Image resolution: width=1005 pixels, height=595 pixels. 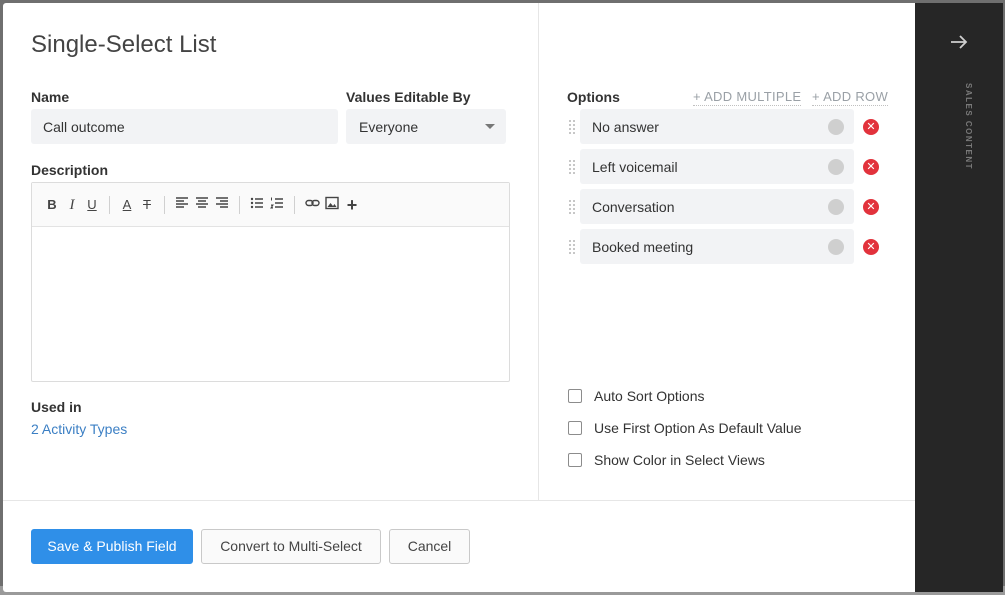 What do you see at coordinates (959, 42) in the screenshot?
I see `arrow-right-icon` at bounding box center [959, 42].